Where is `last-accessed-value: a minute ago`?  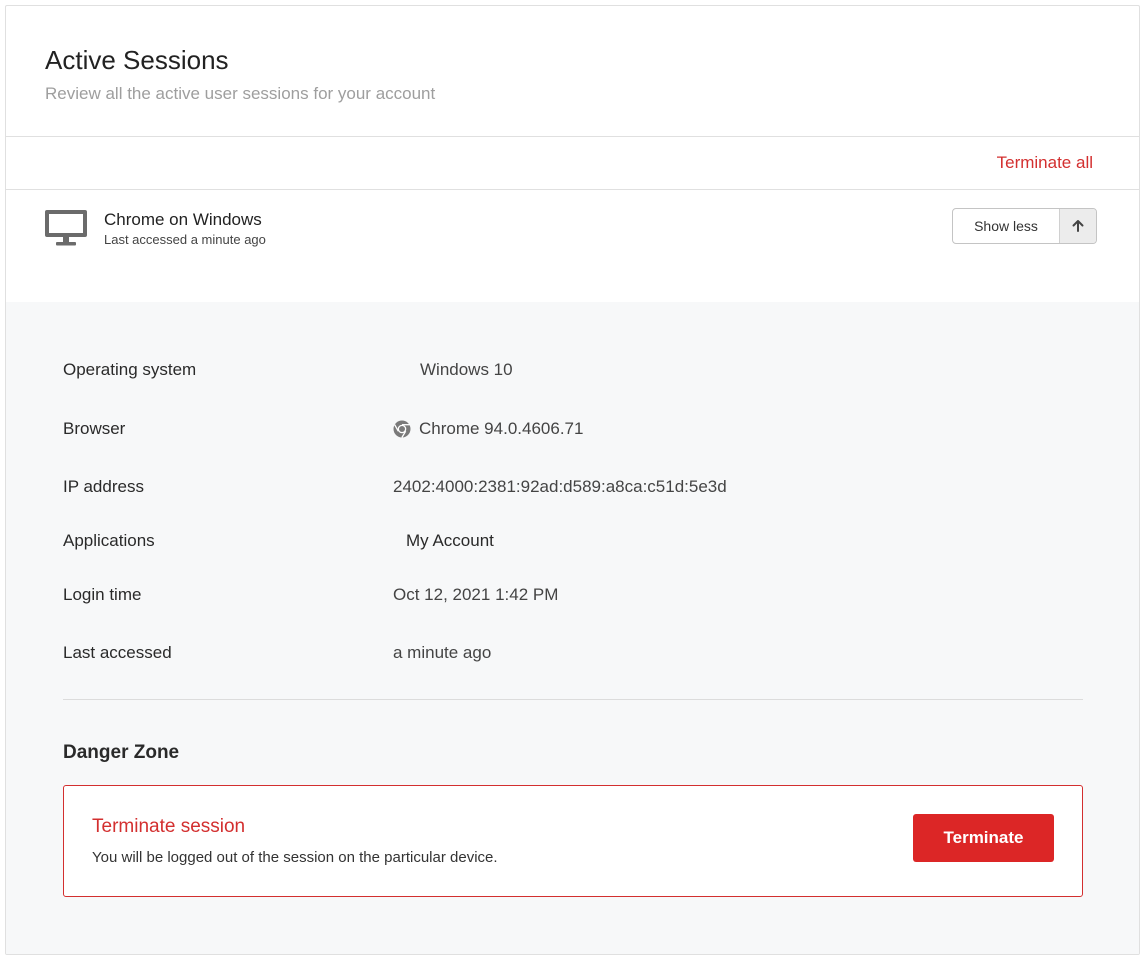 last-accessed-value: a minute ago is located at coordinates (442, 652).